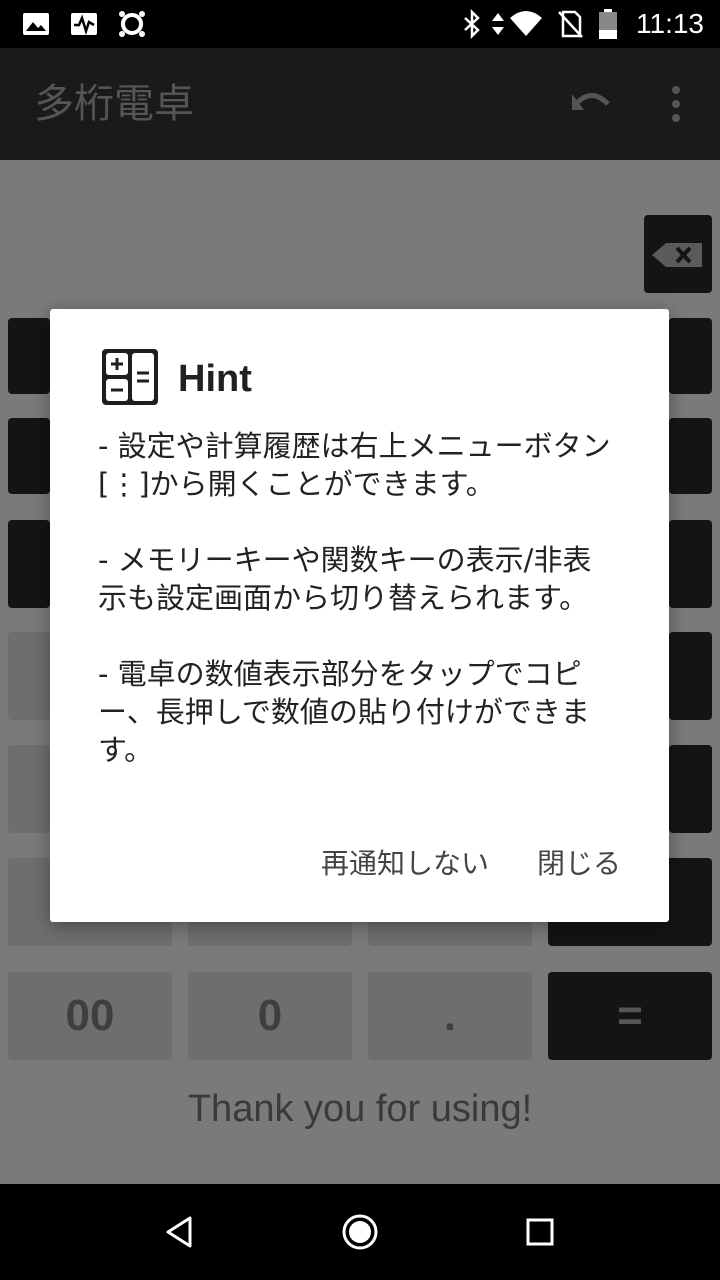 This screenshot has width=720, height=1280. I want to click on decimal-point-key: ., so click(450, 1016).